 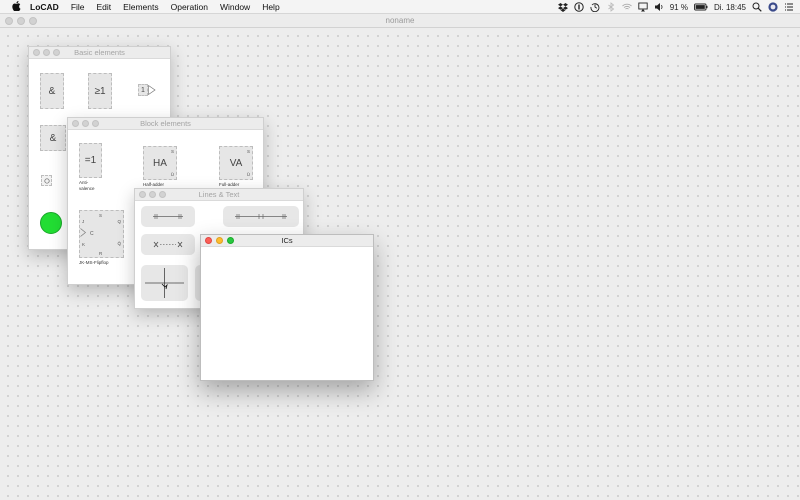 What do you see at coordinates (611, 7) in the screenshot?
I see `bluetooth-icon` at bounding box center [611, 7].